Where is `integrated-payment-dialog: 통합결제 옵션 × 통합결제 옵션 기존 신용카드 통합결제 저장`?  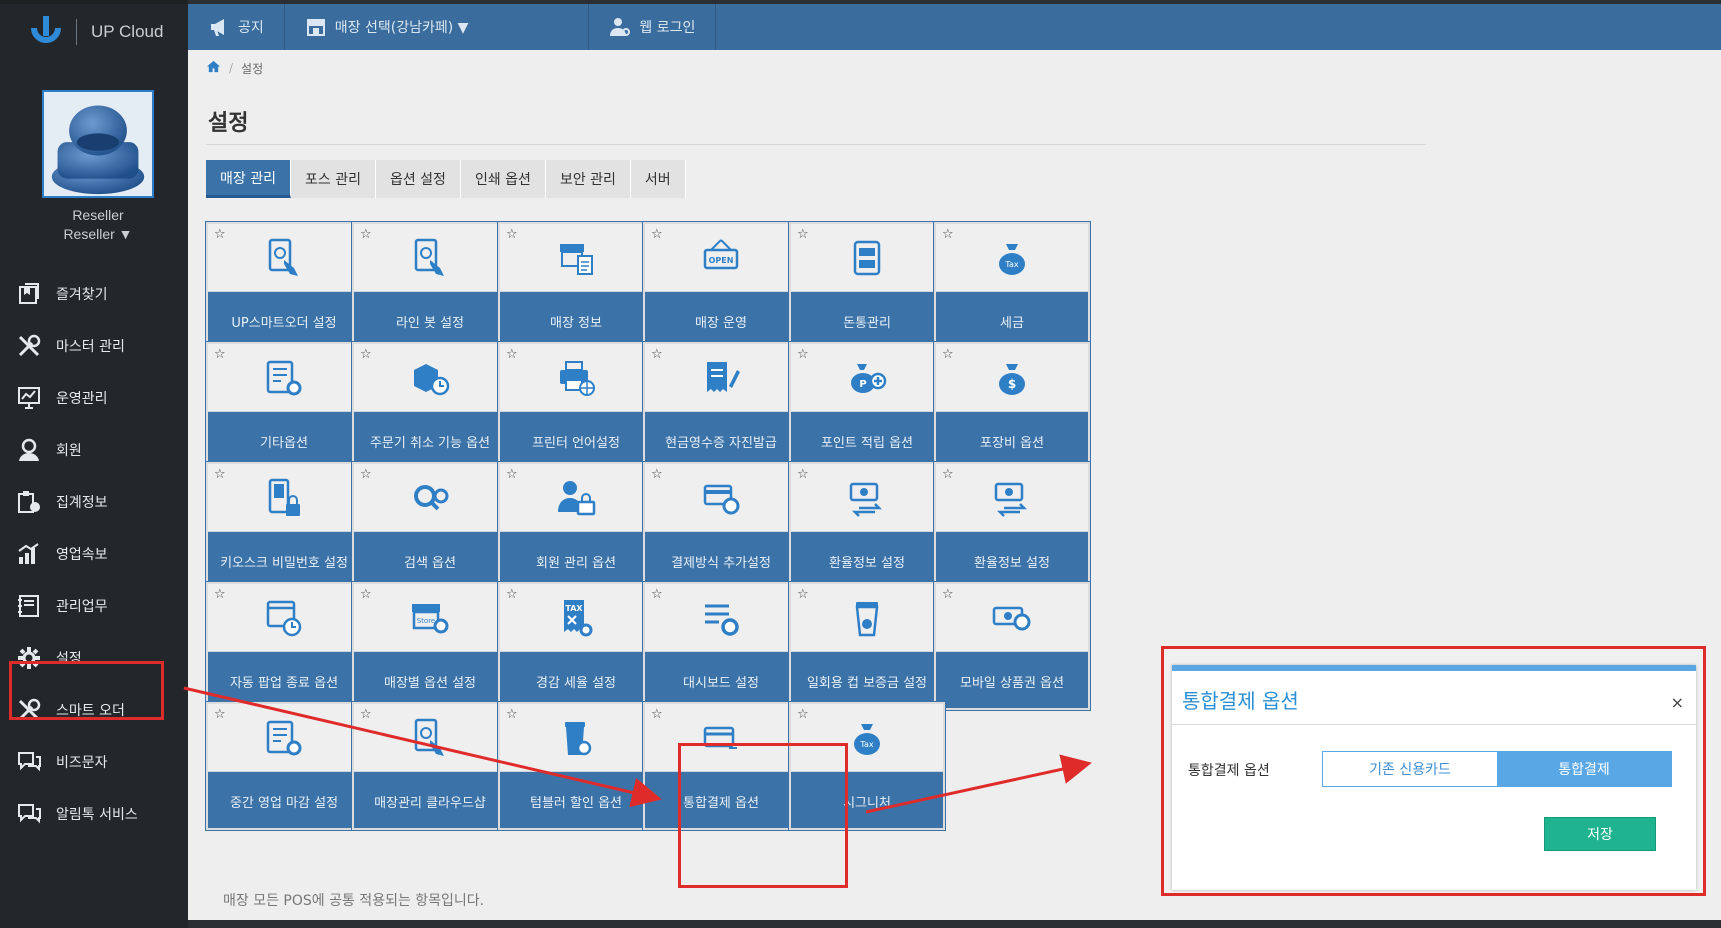 integrated-payment-dialog: 통합결제 옵션 × 통합결제 옵션 기존 신용카드 통합결제 저장 is located at coordinates (1434, 777).